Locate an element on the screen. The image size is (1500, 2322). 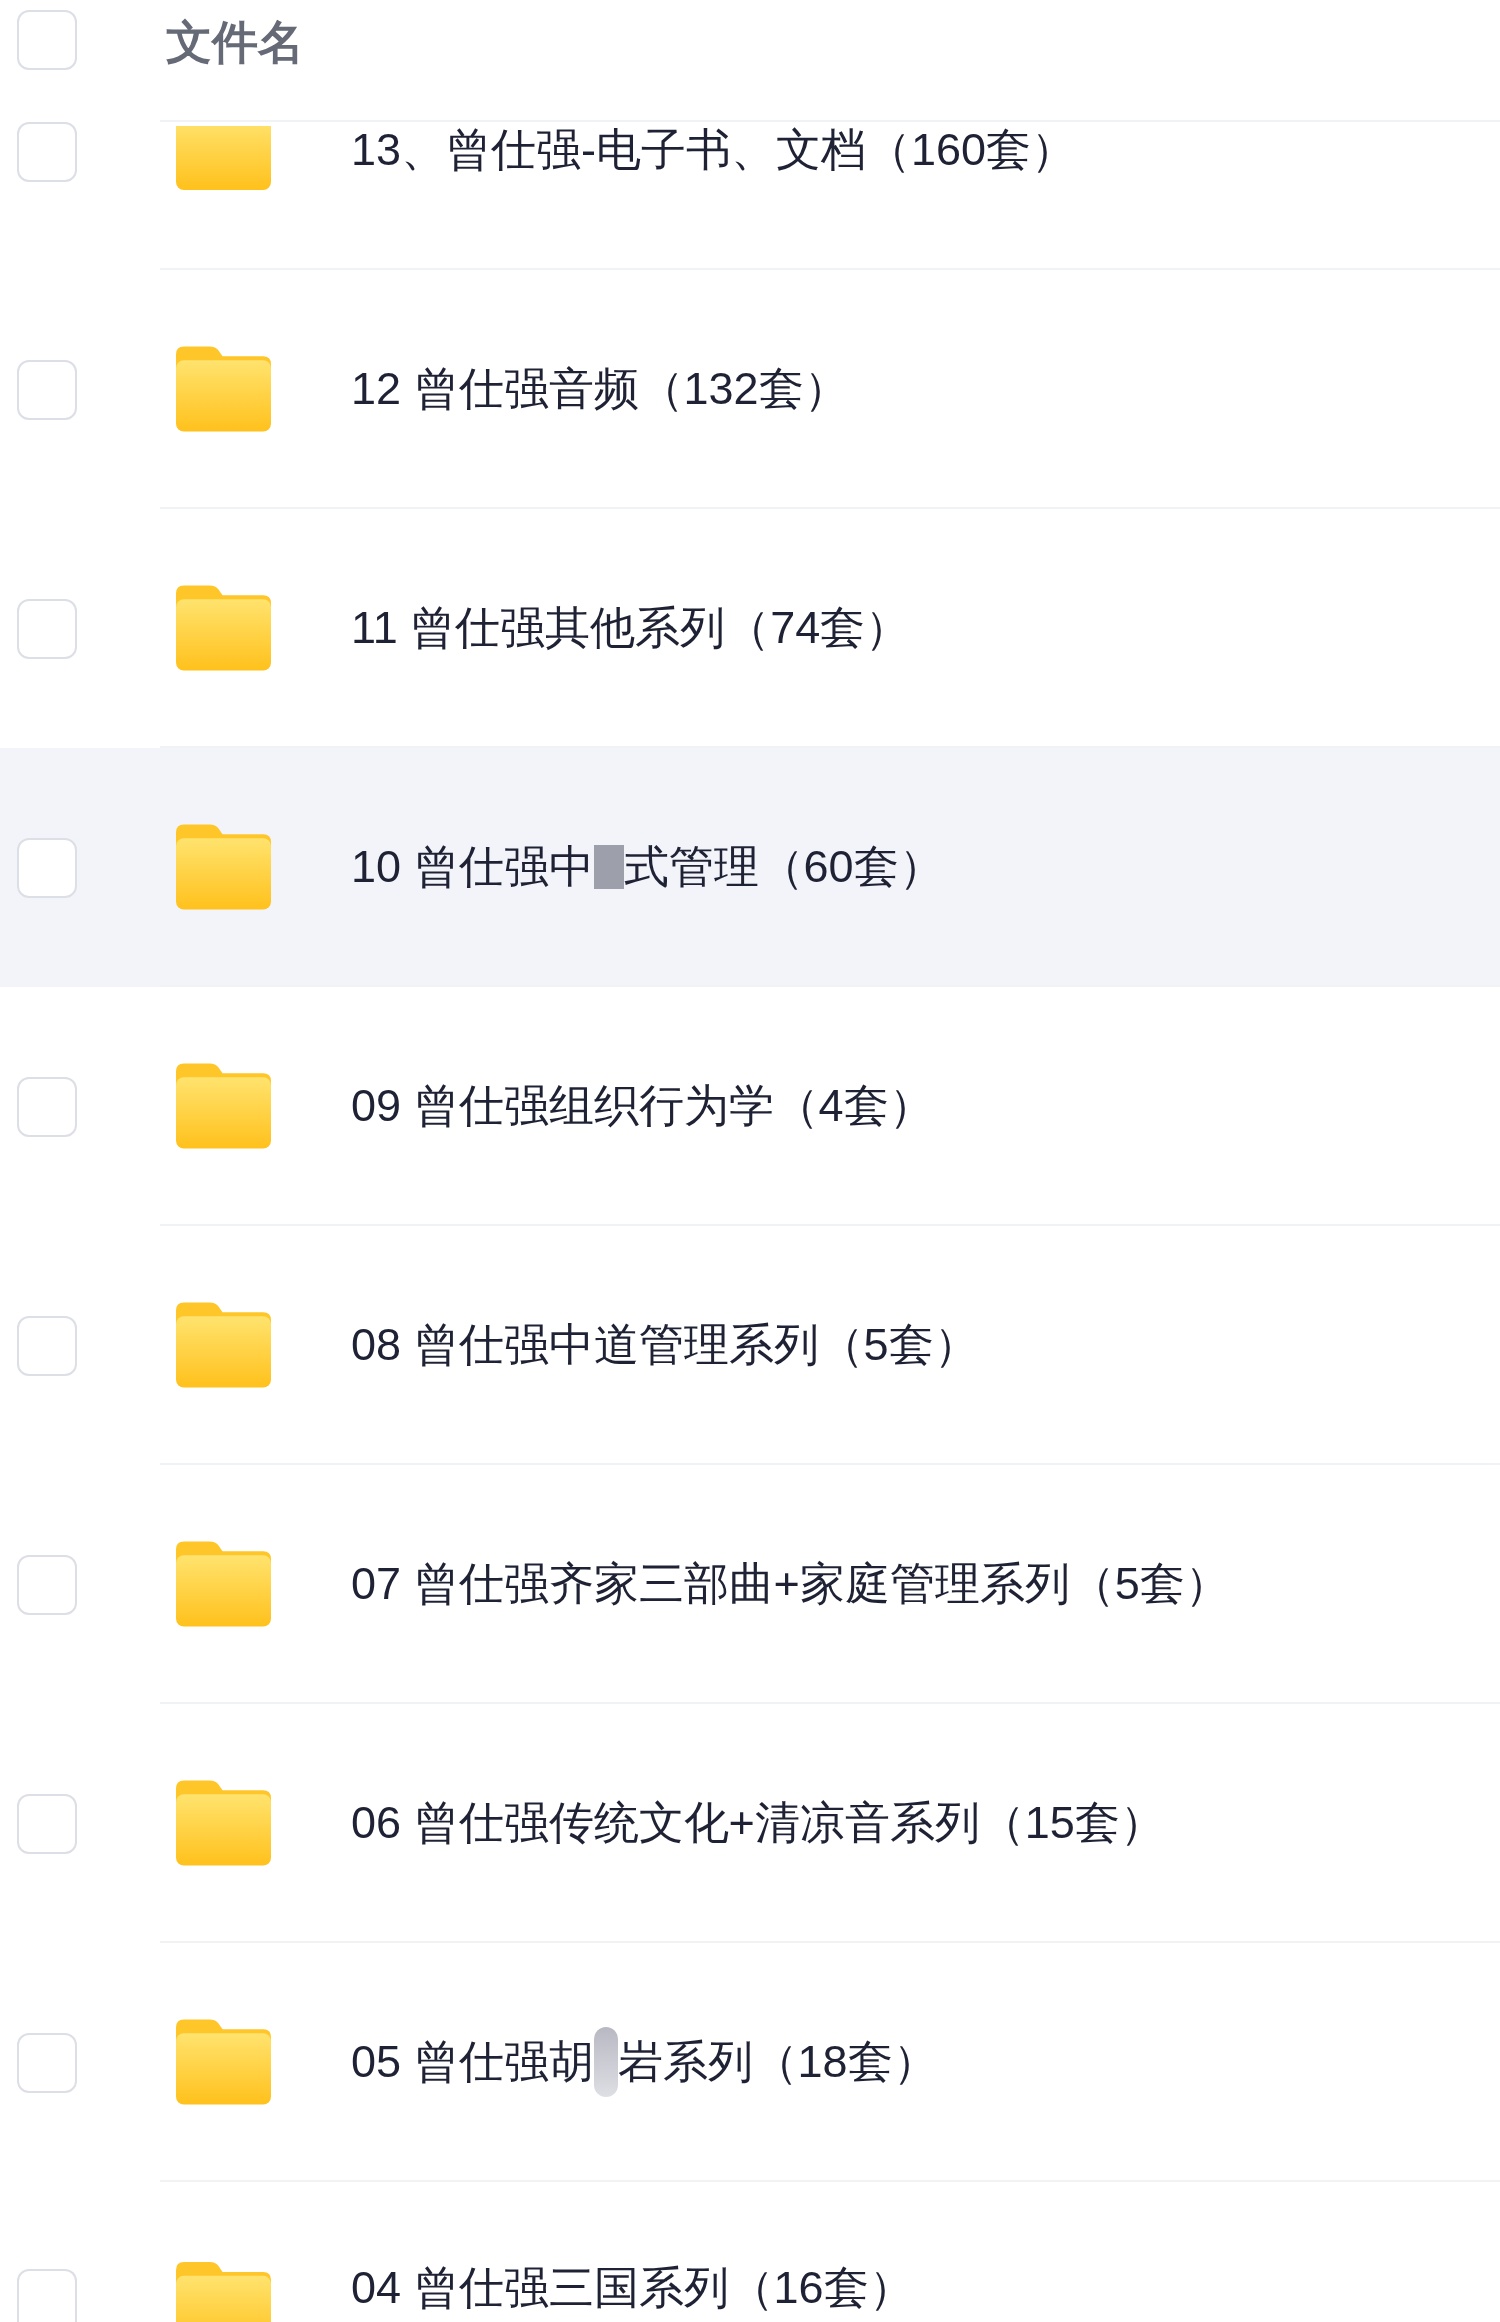
select-all-checkbox is located at coordinates (47, 40).